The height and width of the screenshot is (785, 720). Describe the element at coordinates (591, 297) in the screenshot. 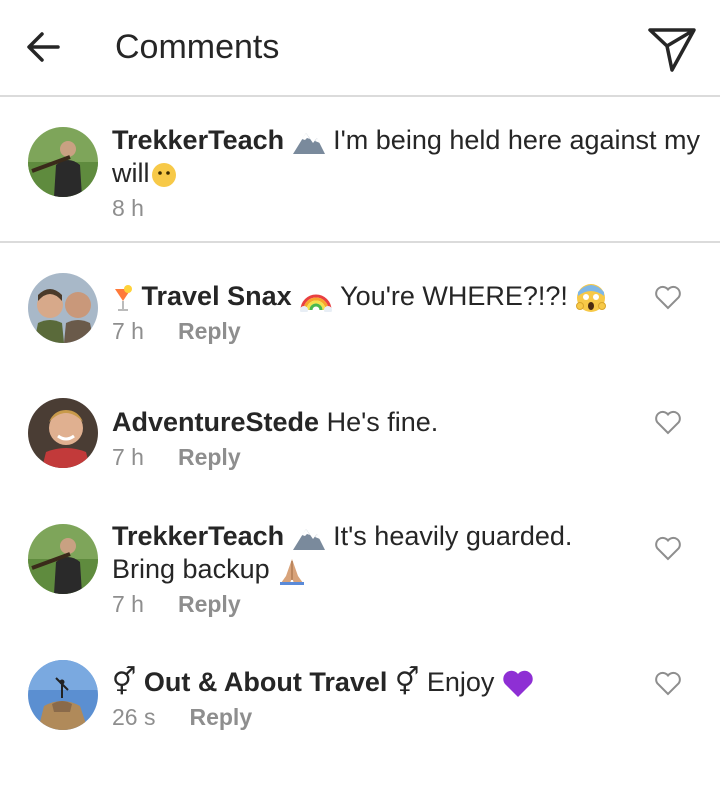

I see `face-screaming-emoji` at that location.